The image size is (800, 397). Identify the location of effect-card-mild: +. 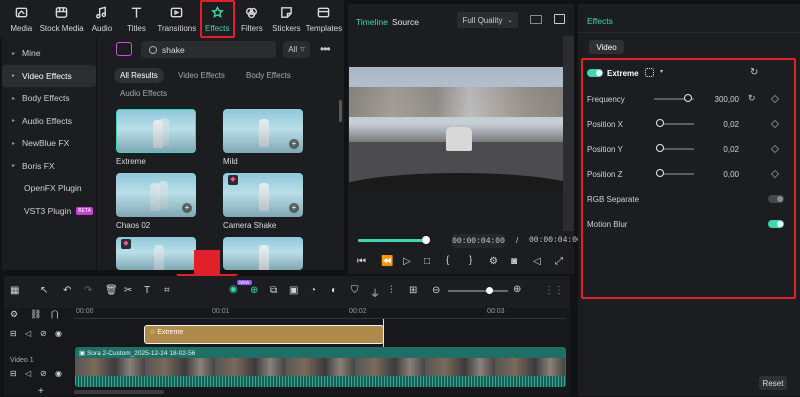
(263, 131).